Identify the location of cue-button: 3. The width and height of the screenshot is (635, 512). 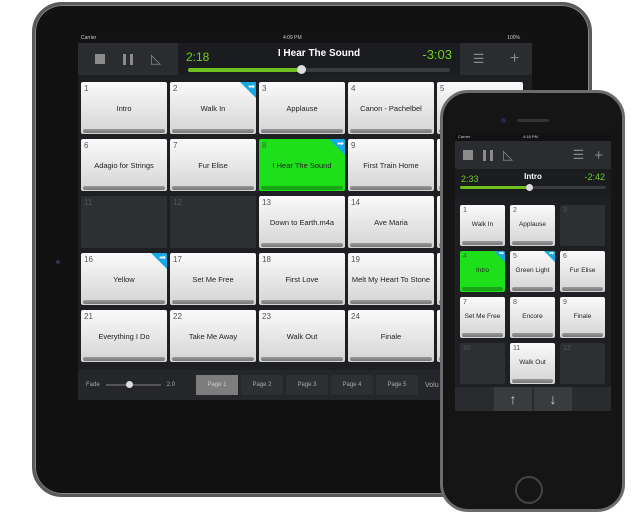
(582, 225).